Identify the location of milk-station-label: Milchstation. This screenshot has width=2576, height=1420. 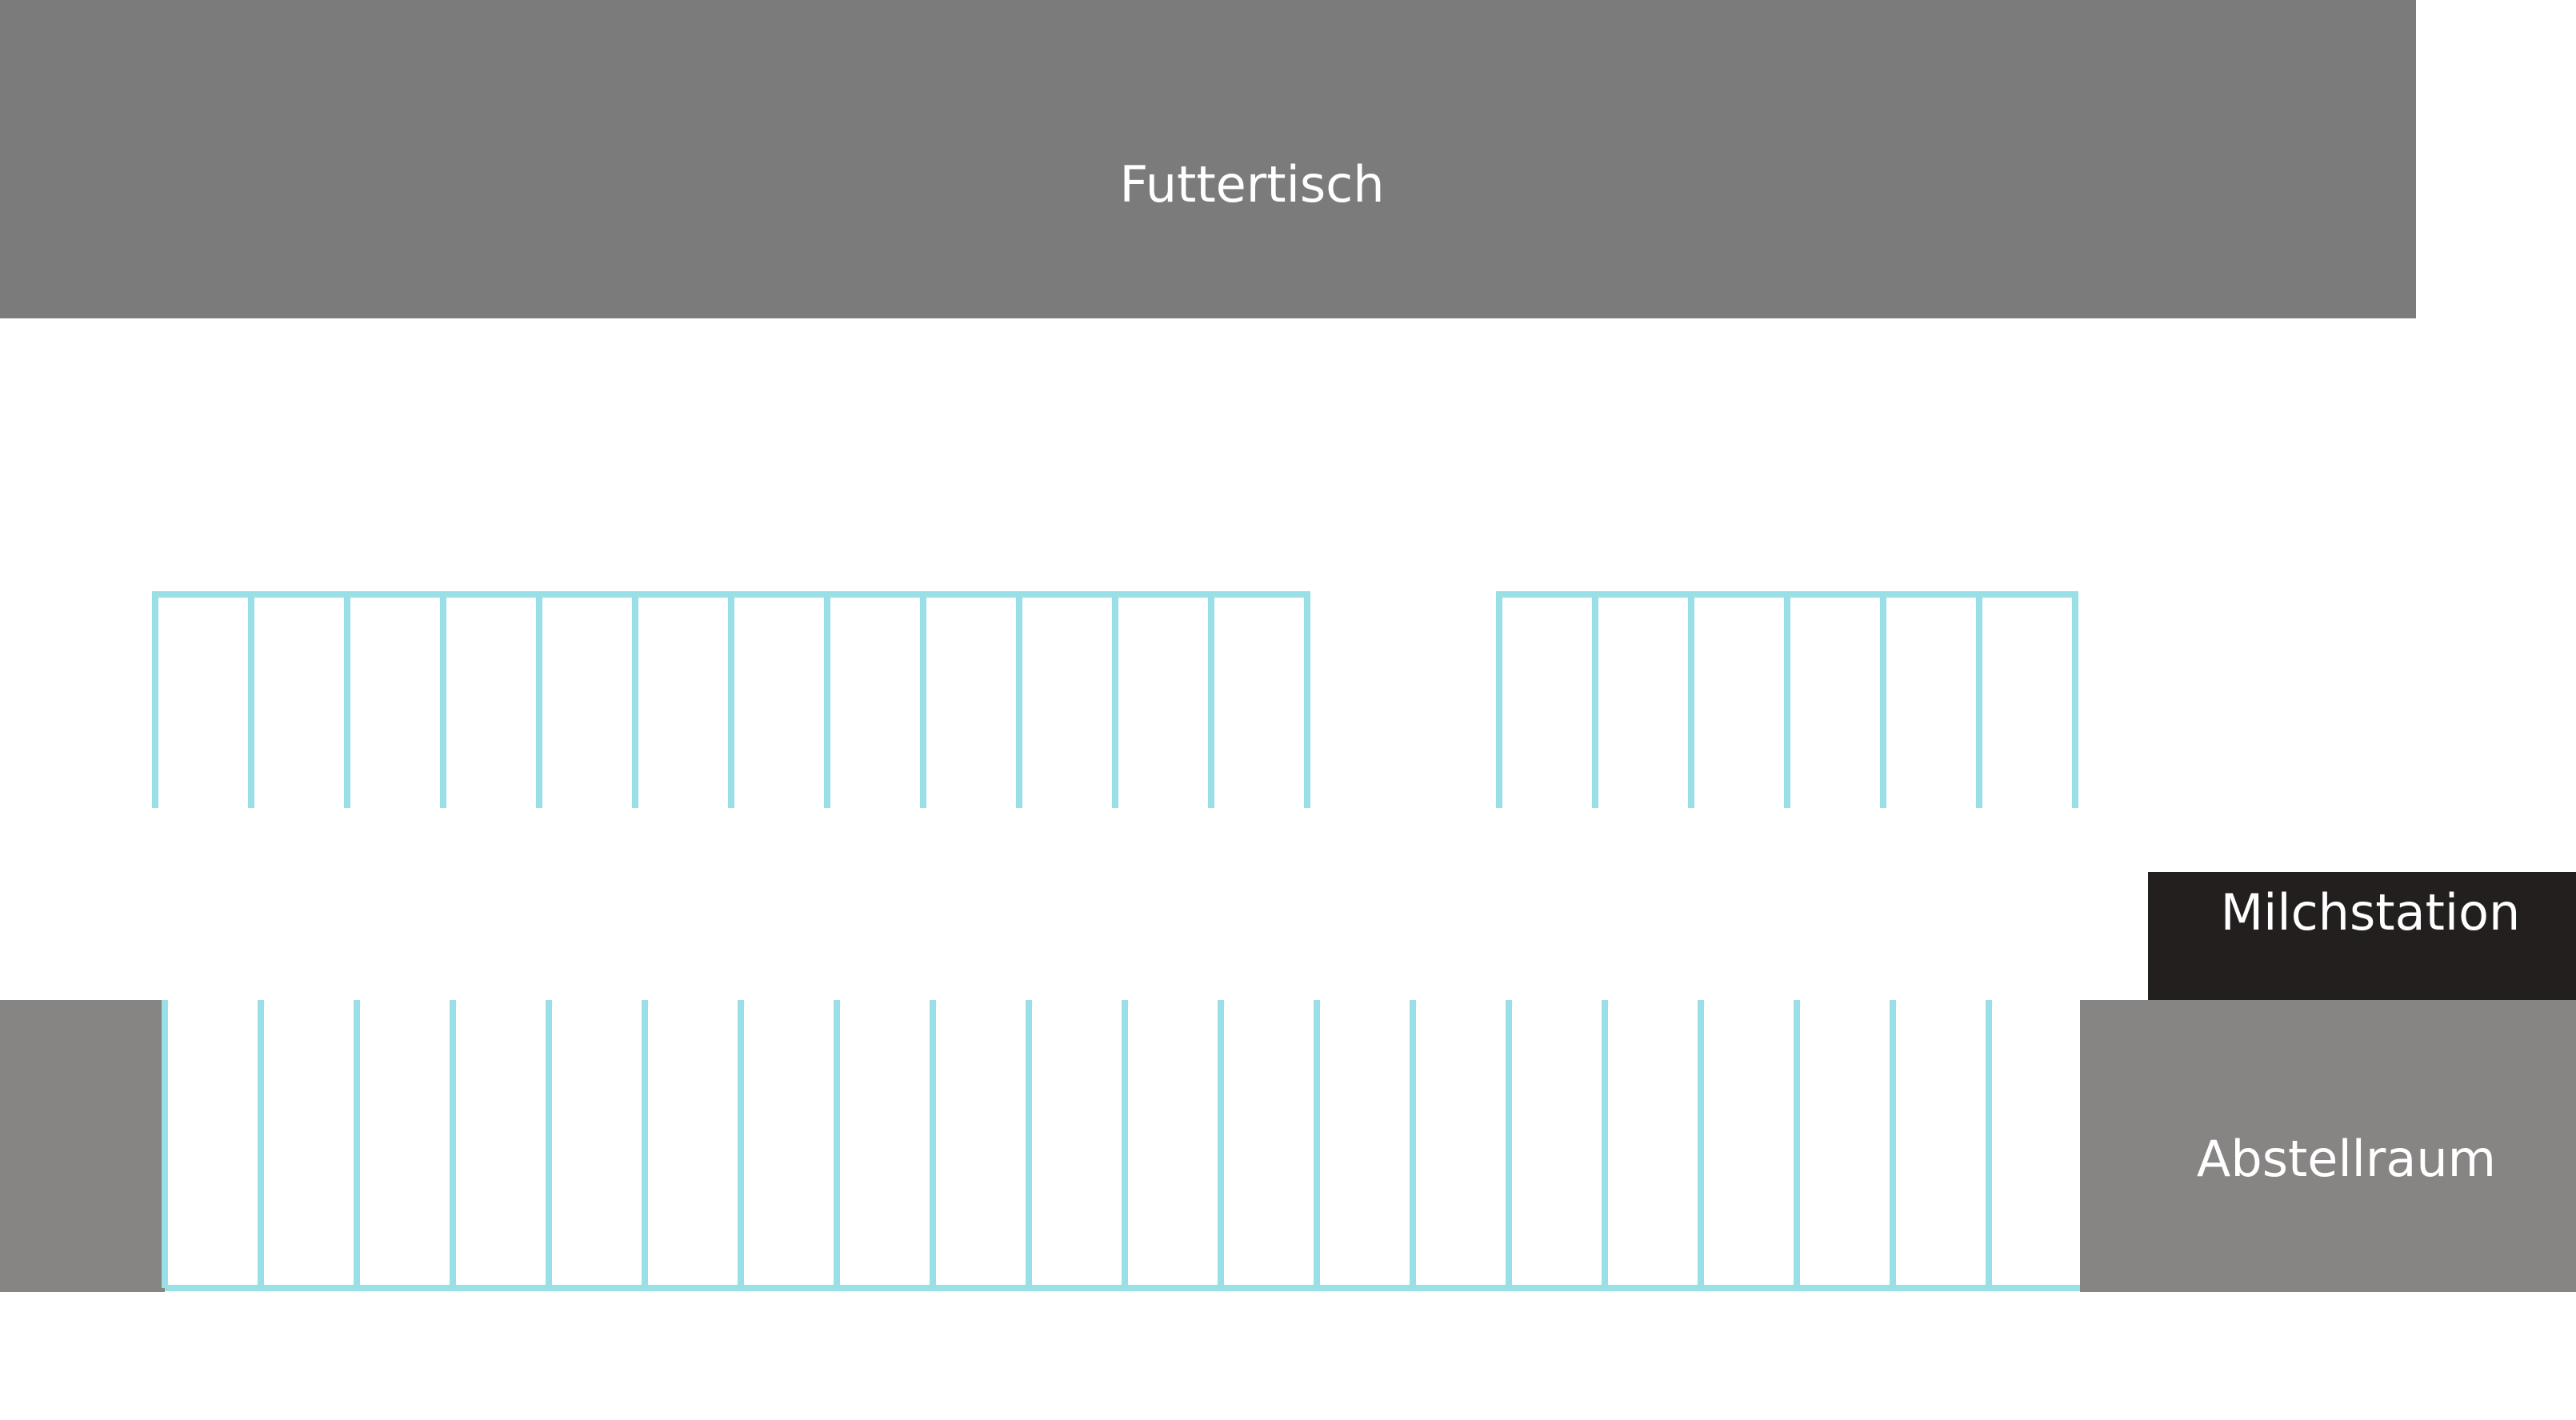
(2371, 912).